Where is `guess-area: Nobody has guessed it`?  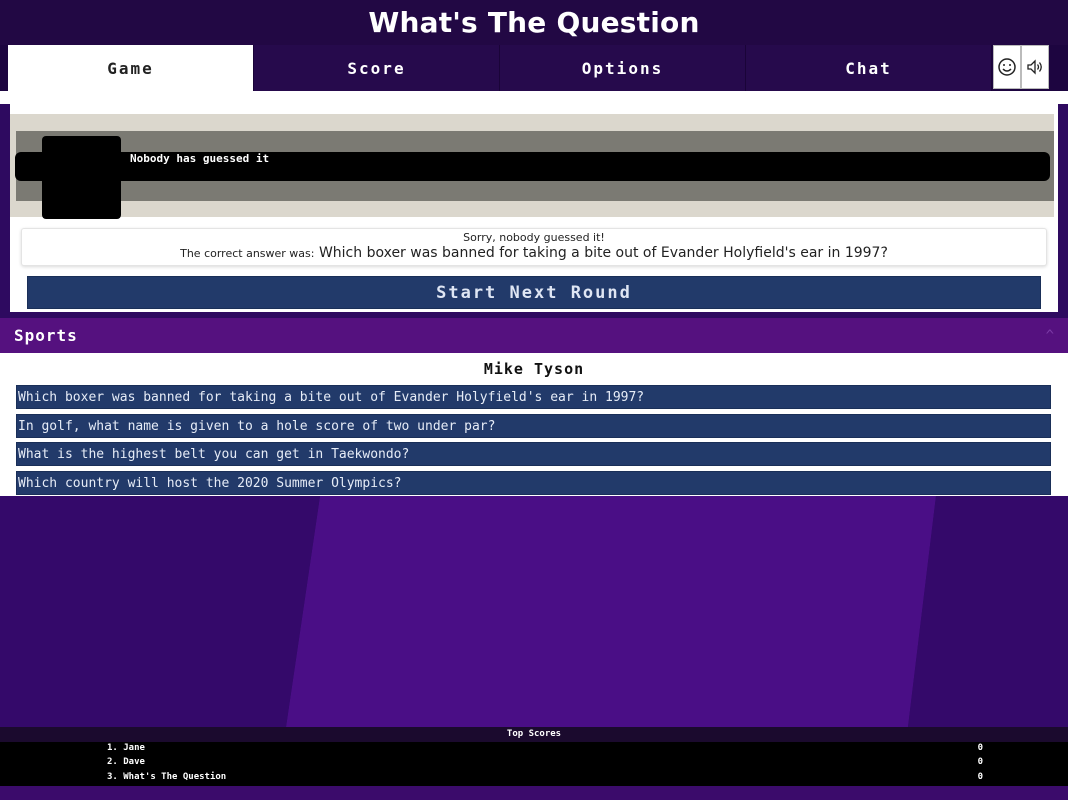 guess-area: Nobody has guessed it is located at coordinates (532, 166).